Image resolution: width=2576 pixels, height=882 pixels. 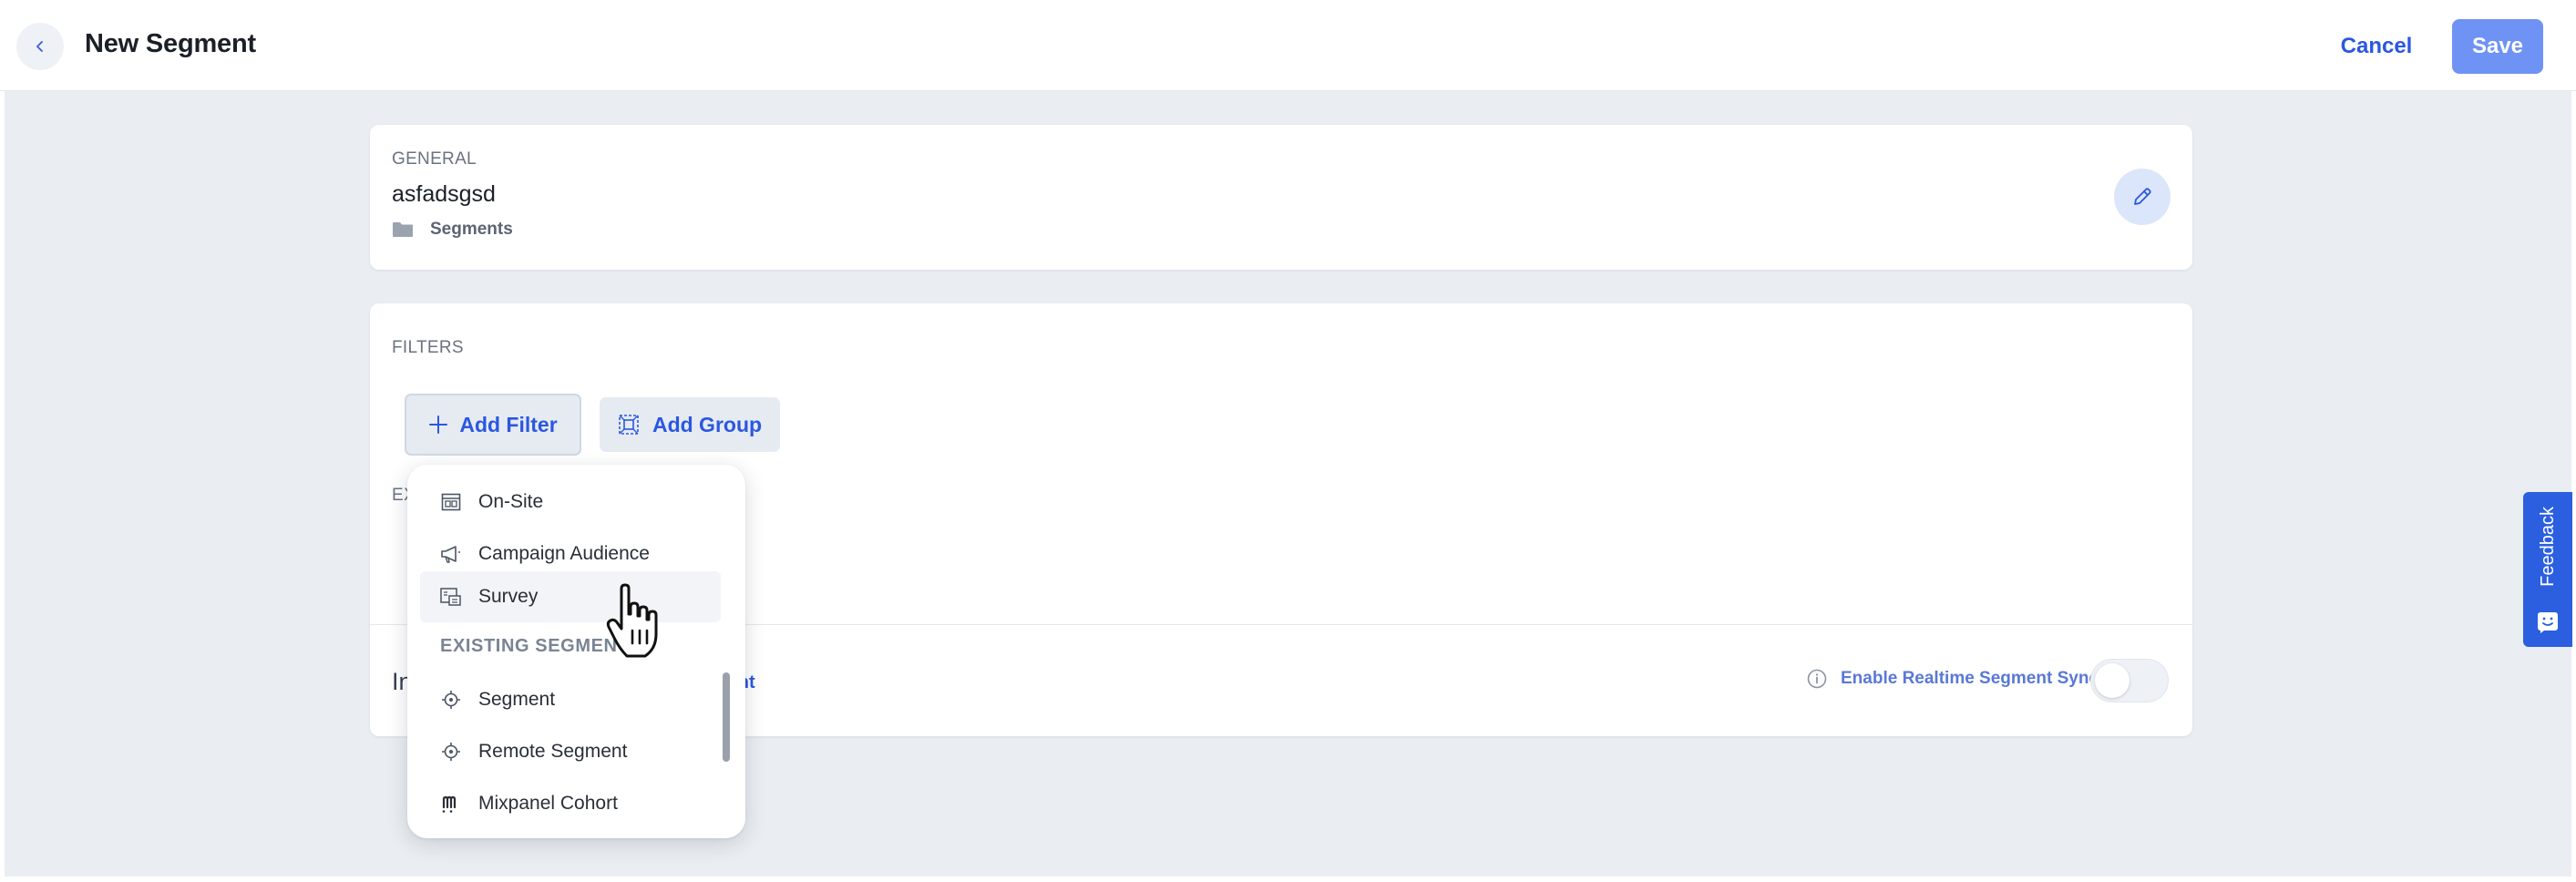 I want to click on dropdown-item-segment: Segment, so click(x=570, y=700).